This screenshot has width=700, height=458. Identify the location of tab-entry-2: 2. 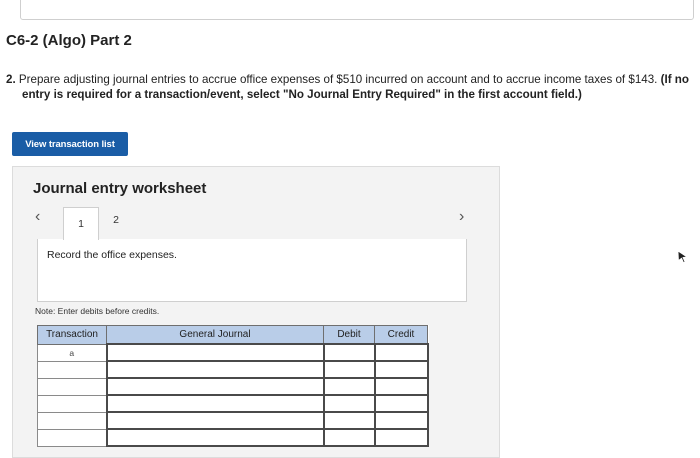
(116, 220).